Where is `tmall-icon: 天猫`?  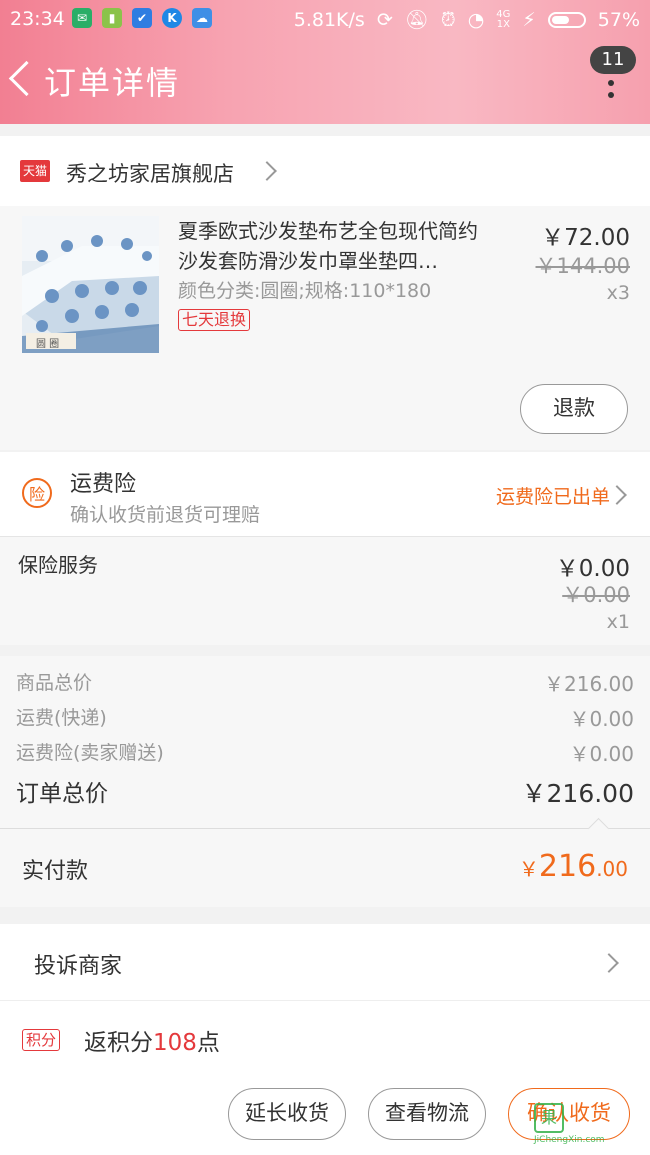 tmall-icon: 天猫 is located at coordinates (35, 171).